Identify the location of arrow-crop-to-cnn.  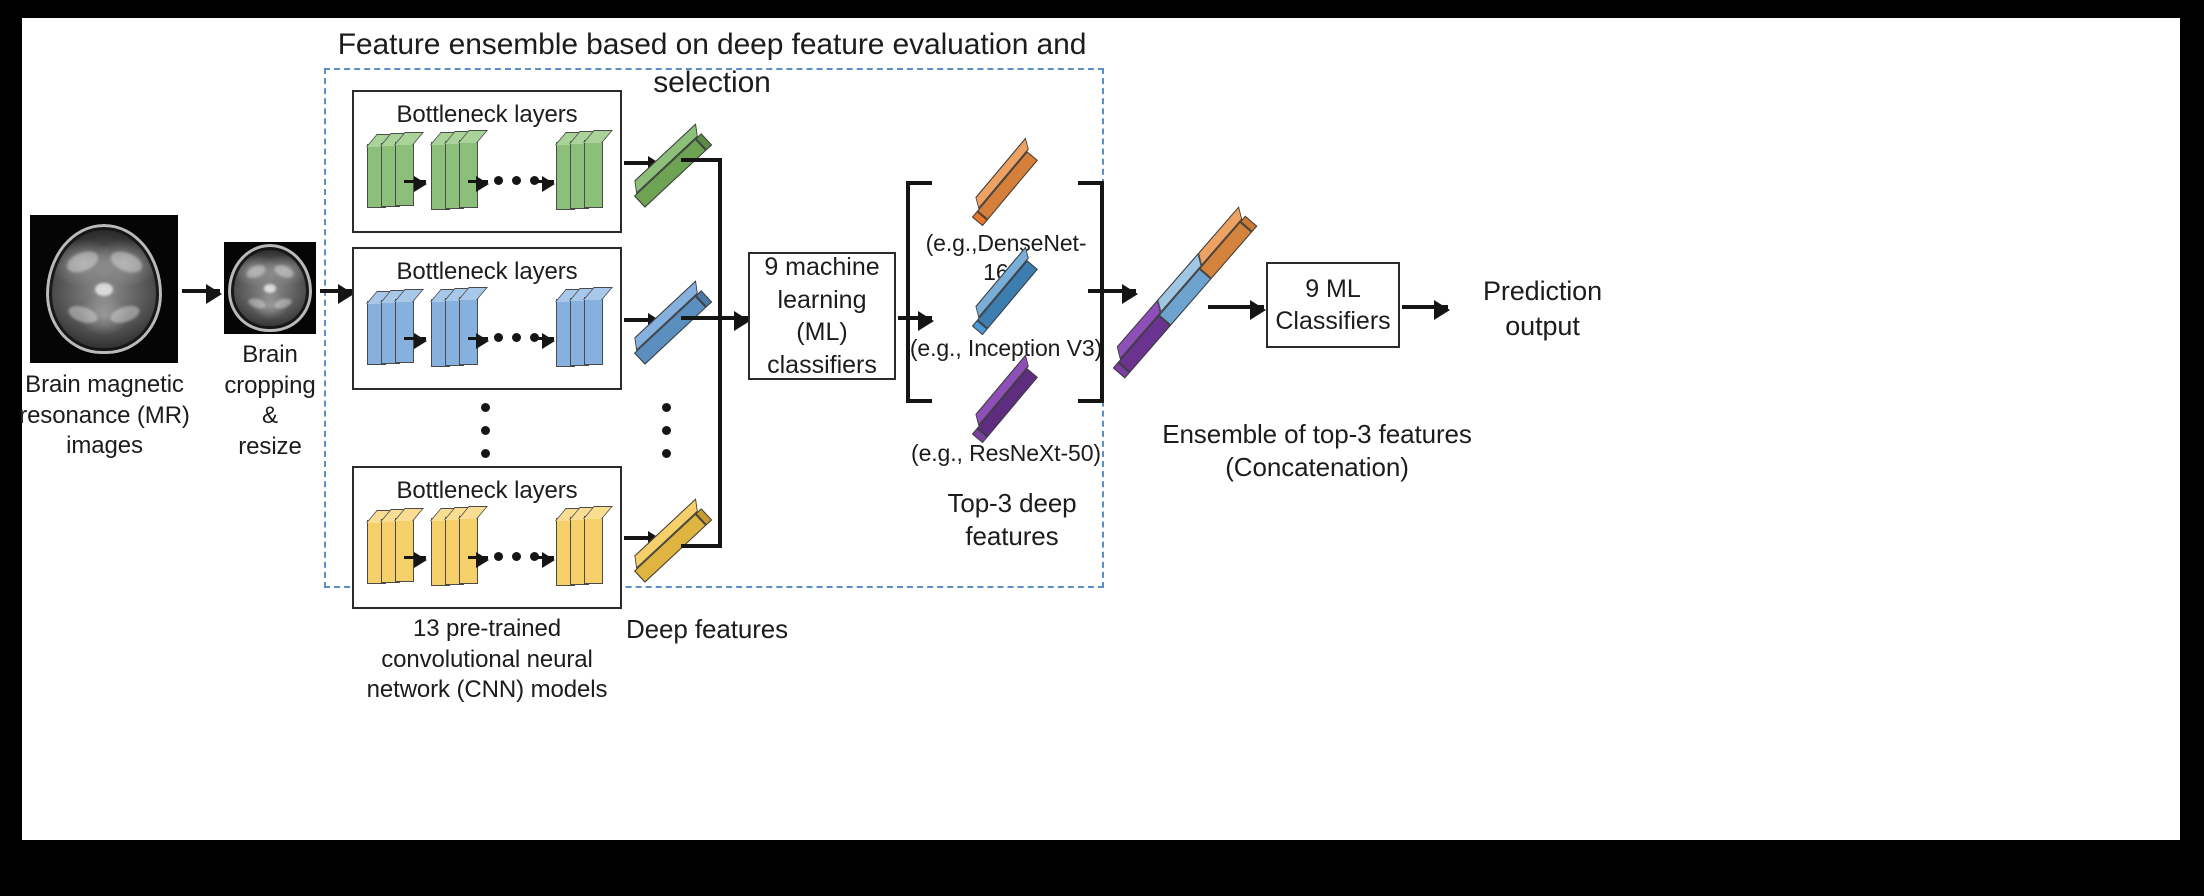
(337, 294).